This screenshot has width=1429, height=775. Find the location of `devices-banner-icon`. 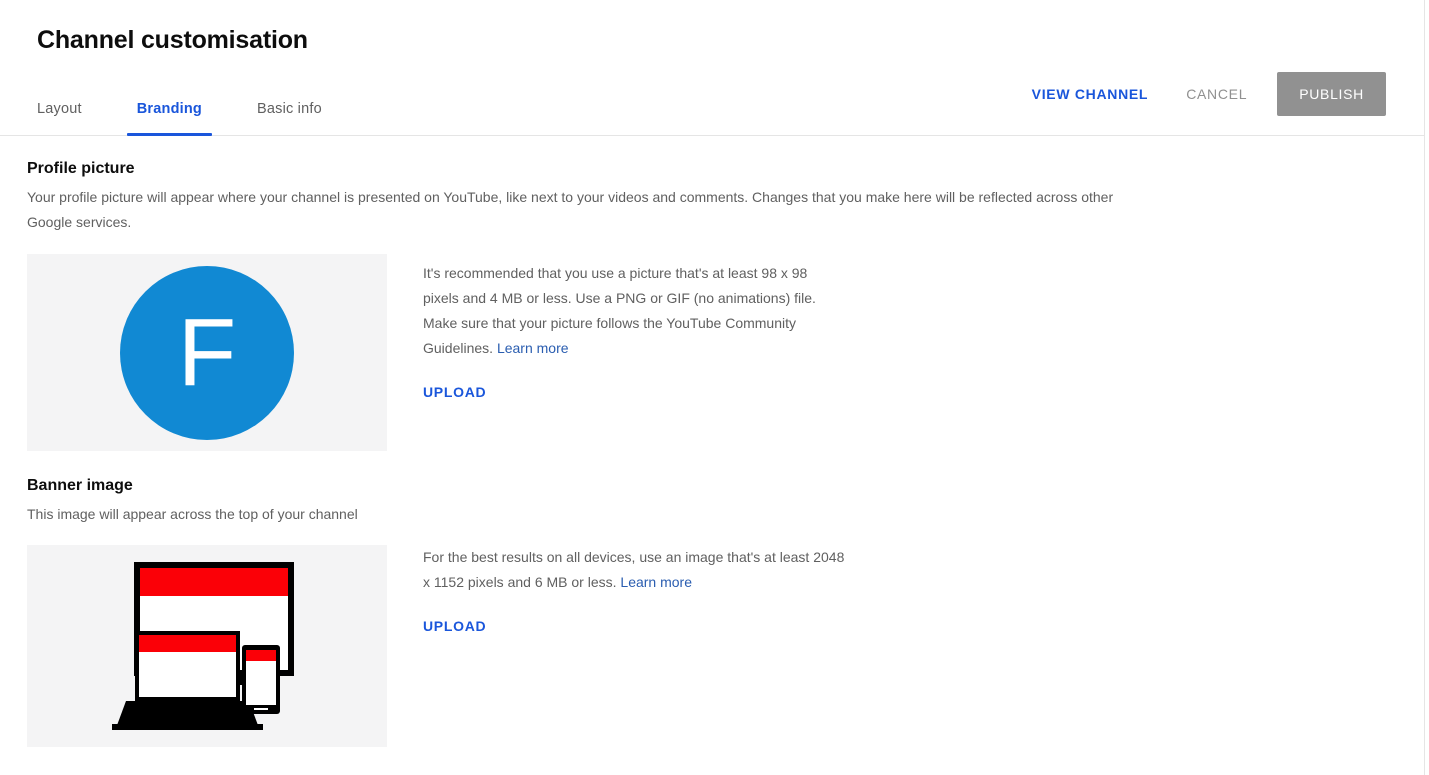

devices-banner-icon is located at coordinates (202, 645).